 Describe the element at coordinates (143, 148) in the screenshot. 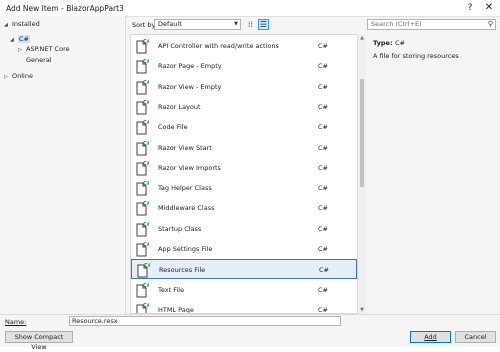

I see `razor-view-start-icon: C#` at that location.